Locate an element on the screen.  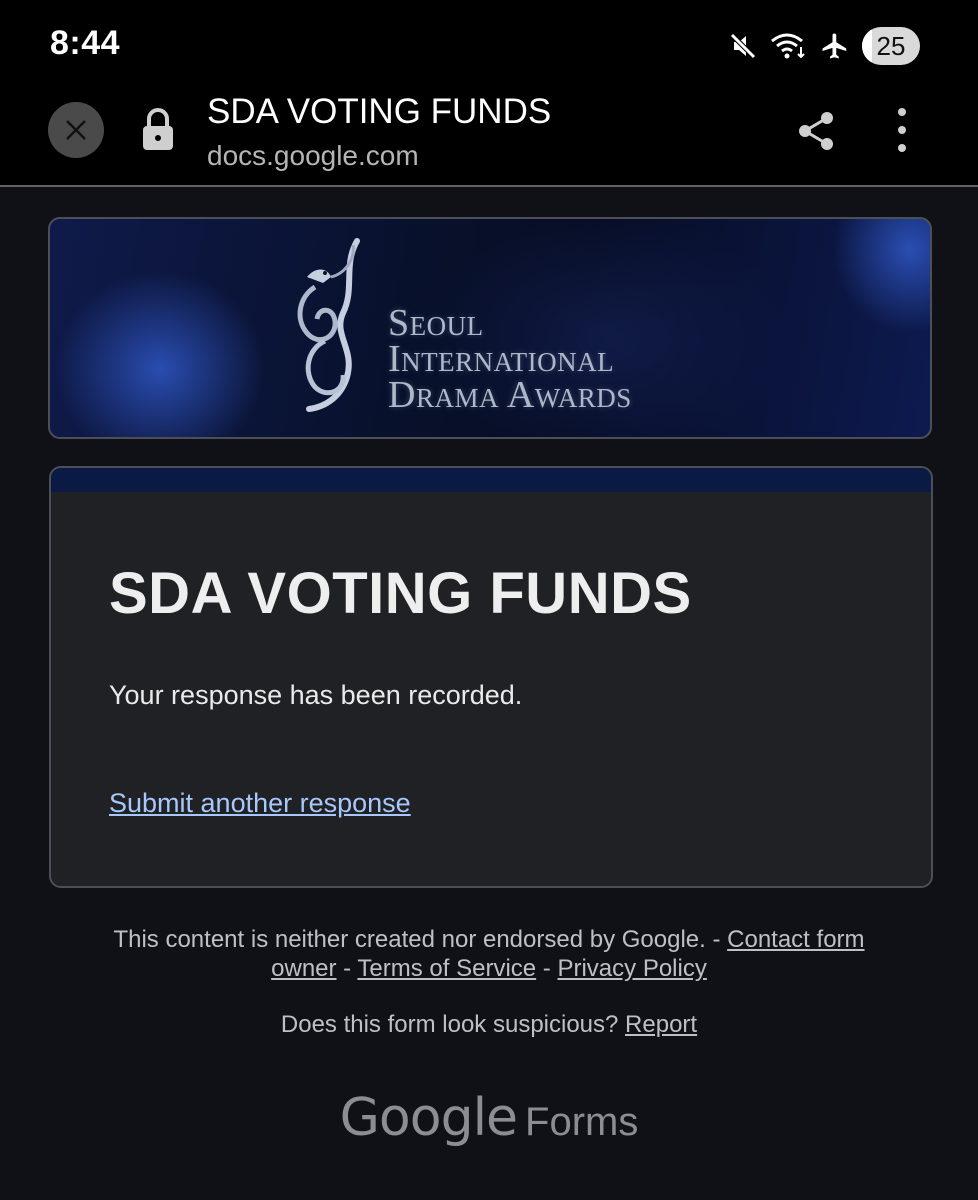
status-bar: 8:44 25 is located at coordinates (489, 44).